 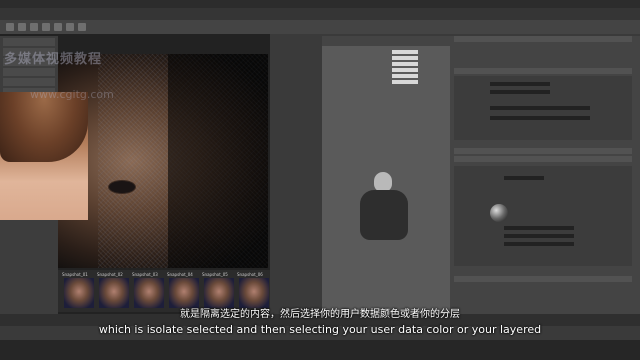 I want to click on hair-region, so click(x=44, y=127).